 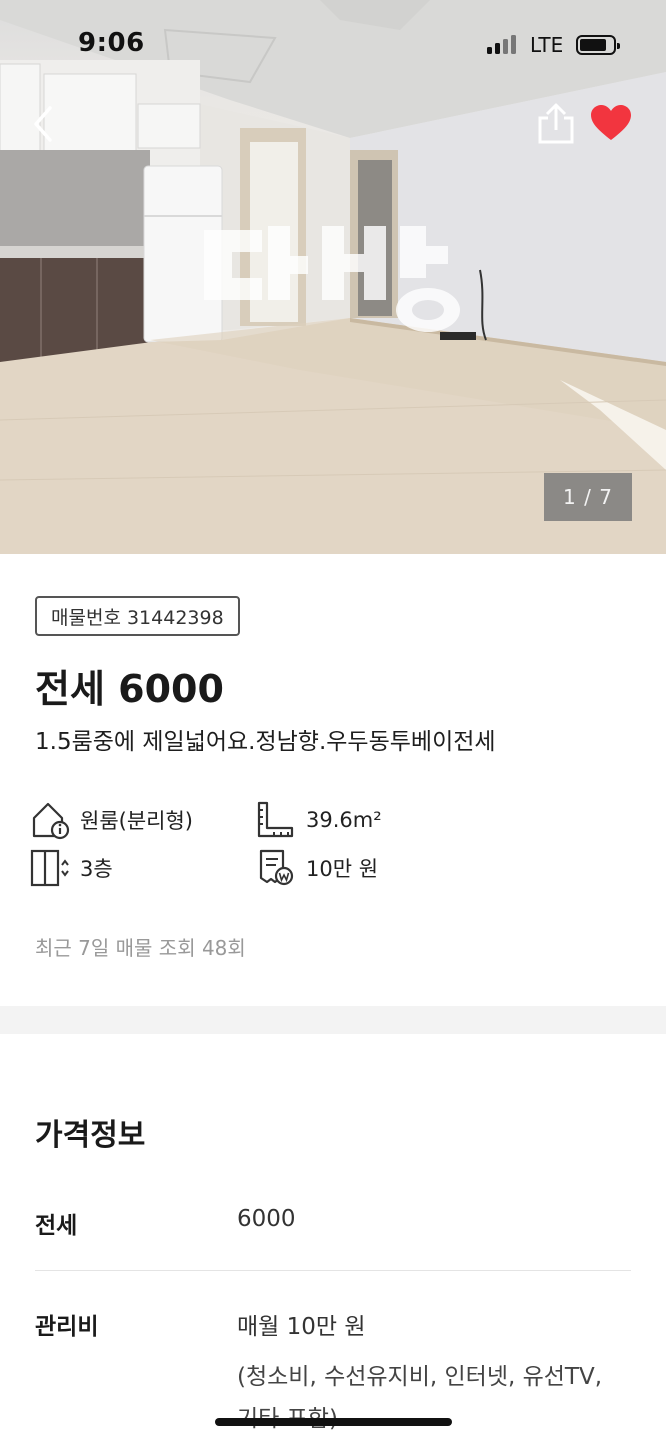 I want to click on price-title: 전세 6000, so click(x=129, y=689).